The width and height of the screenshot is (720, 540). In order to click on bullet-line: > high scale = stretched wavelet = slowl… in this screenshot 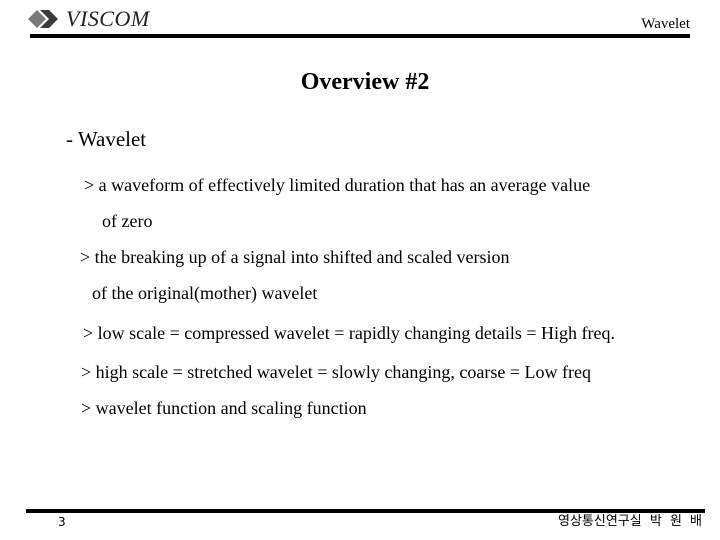, I will do `click(336, 372)`.